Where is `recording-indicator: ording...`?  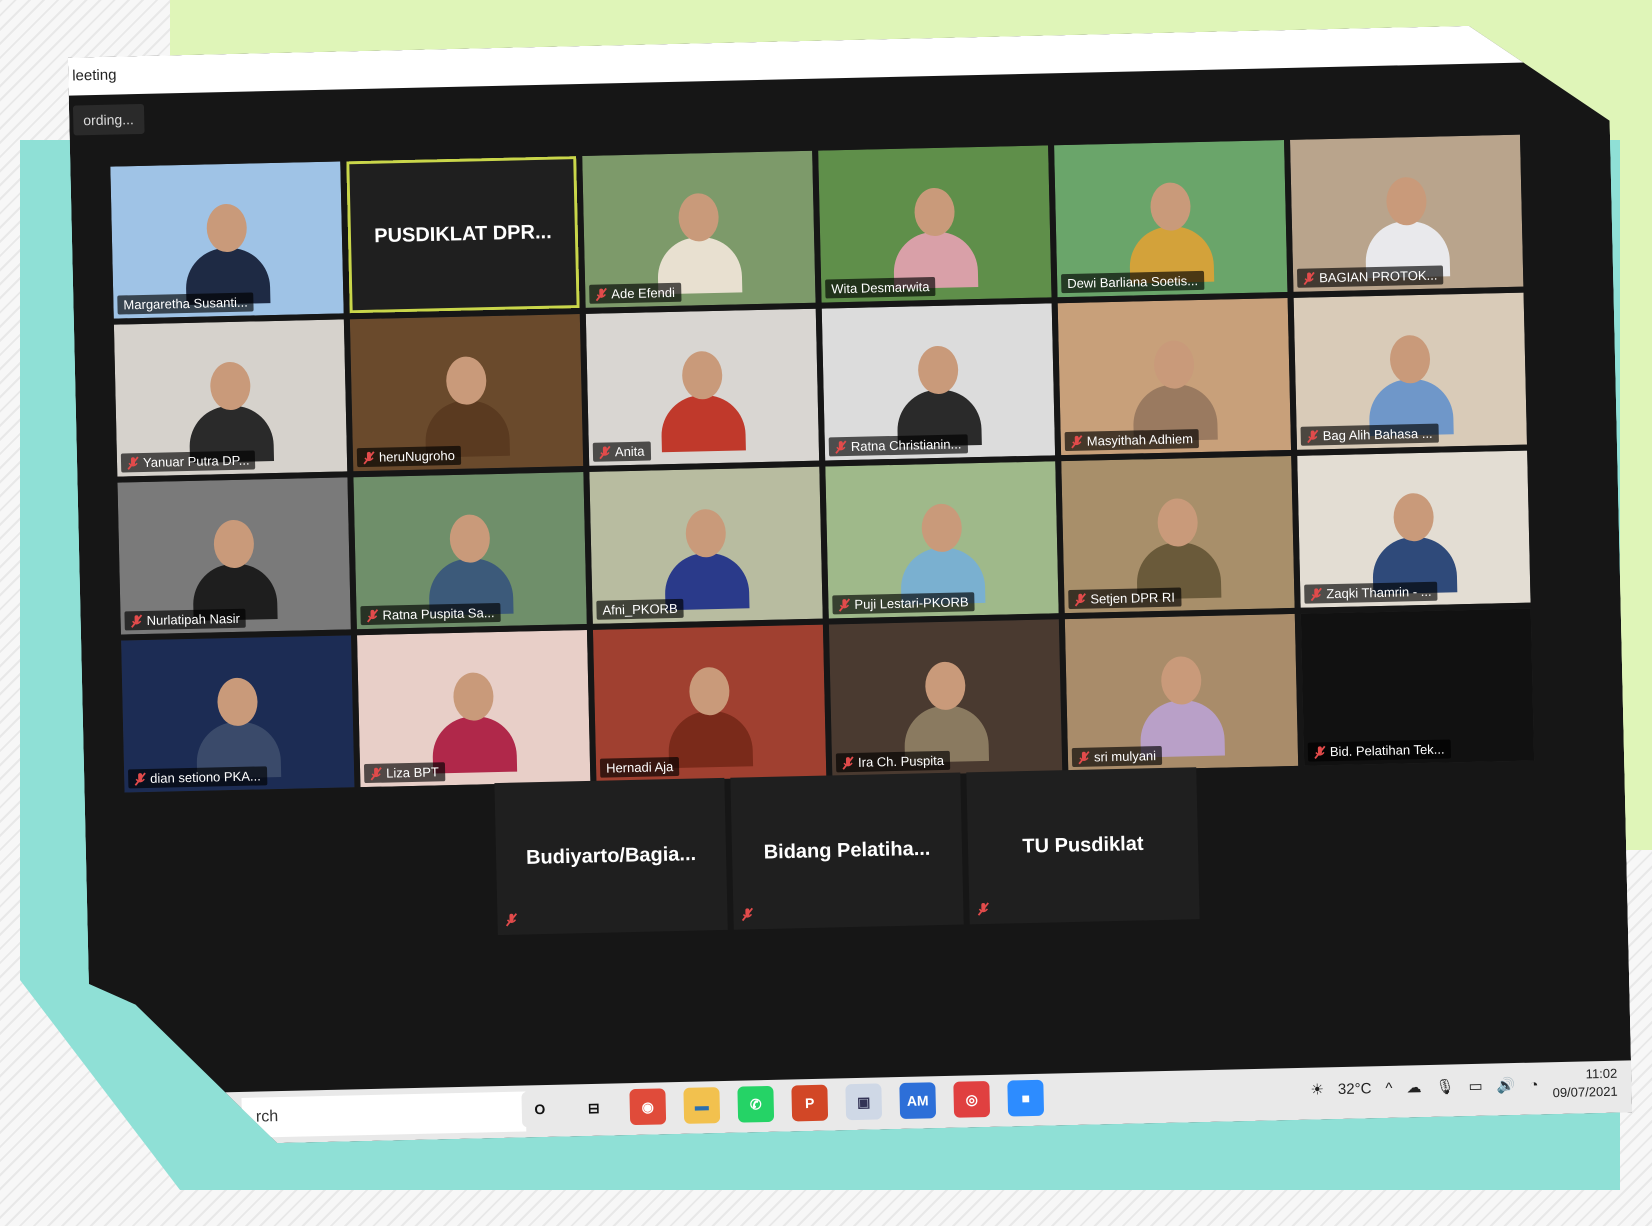 recording-indicator: ording... is located at coordinates (108, 120).